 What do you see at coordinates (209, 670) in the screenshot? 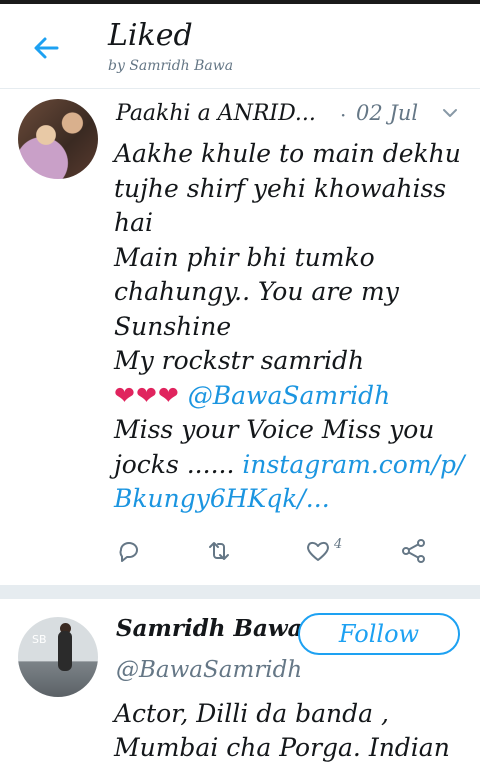
I see `user-handle: @BawaSamridh` at bounding box center [209, 670].